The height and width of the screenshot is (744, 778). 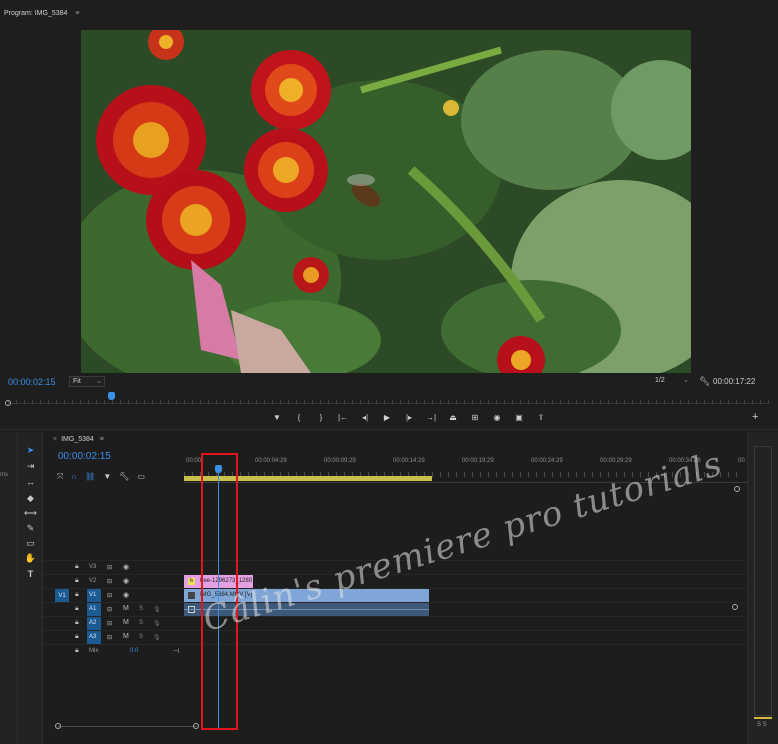 What do you see at coordinates (196, 726) in the screenshot?
I see `scroll-handle-right` at bounding box center [196, 726].